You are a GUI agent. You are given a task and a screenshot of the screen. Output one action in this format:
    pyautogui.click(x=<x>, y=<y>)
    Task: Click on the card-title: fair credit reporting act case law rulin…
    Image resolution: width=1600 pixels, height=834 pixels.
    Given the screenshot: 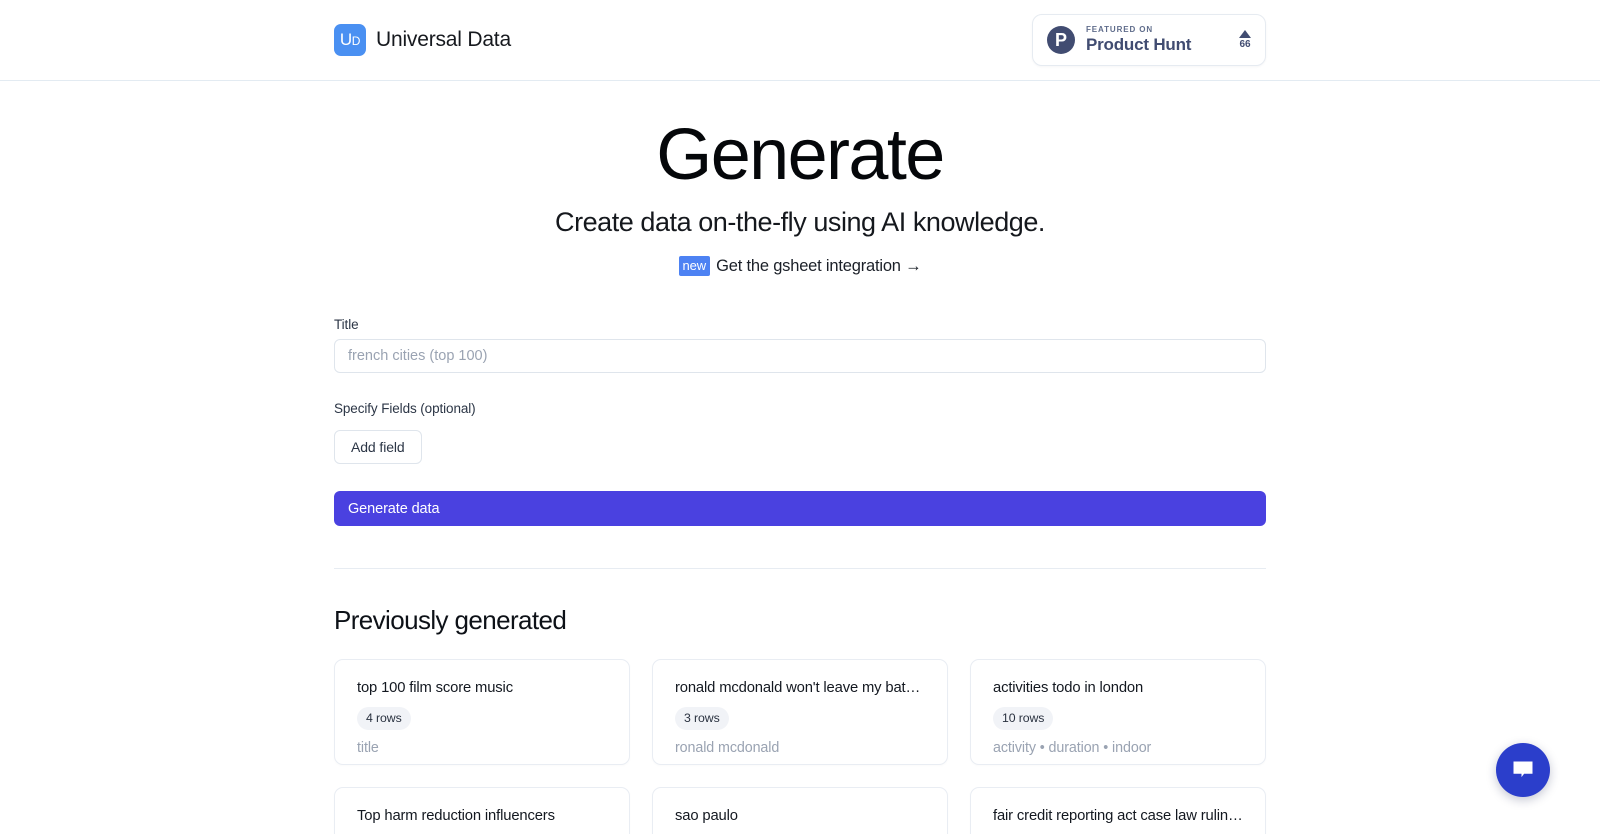 What is the action you would take?
    pyautogui.click(x=1118, y=816)
    